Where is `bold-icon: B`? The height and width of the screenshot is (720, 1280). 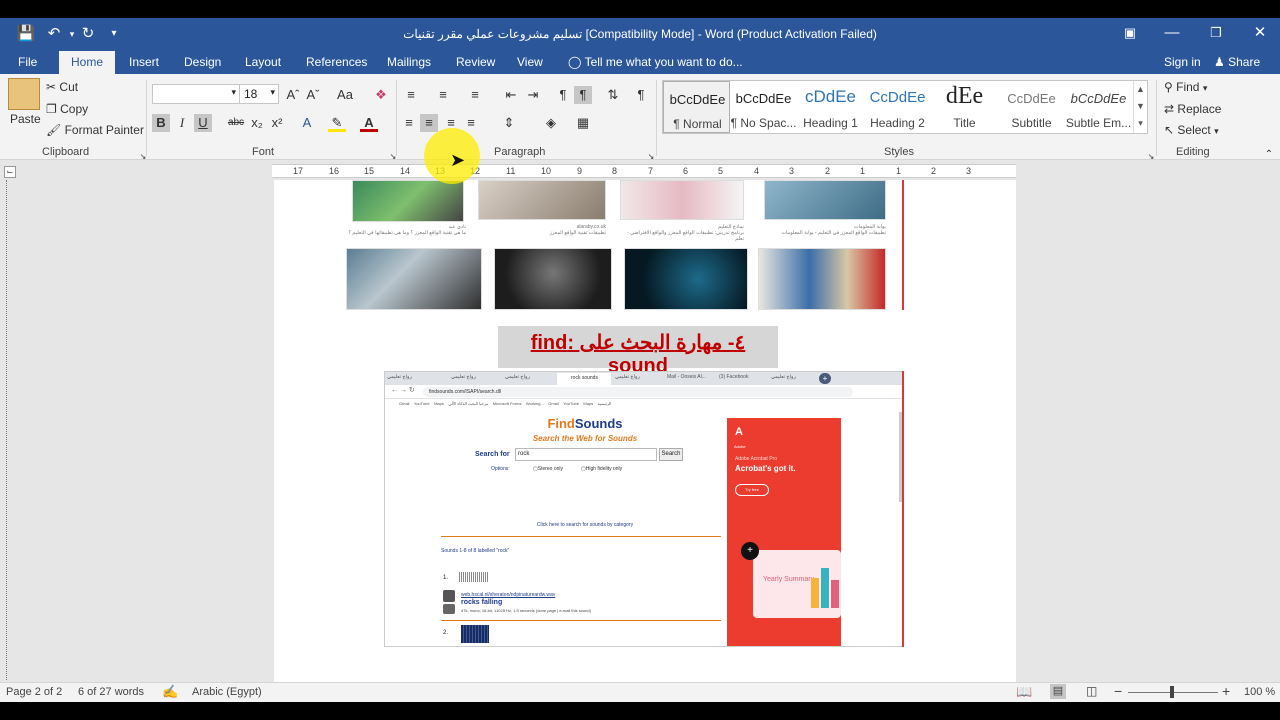
bold-icon: B is located at coordinates (161, 123).